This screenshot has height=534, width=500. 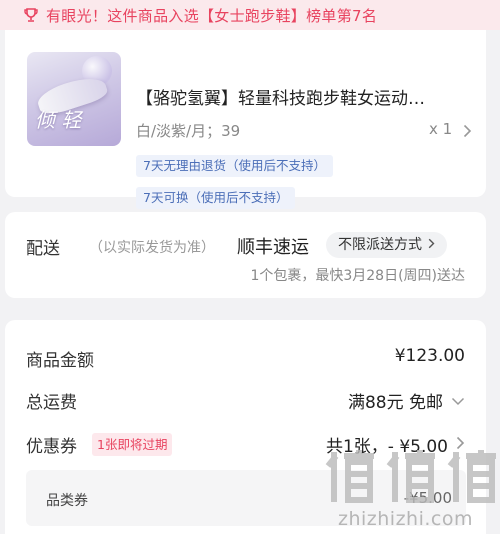 I want to click on product-image: 倾 轻, so click(x=74, y=99).